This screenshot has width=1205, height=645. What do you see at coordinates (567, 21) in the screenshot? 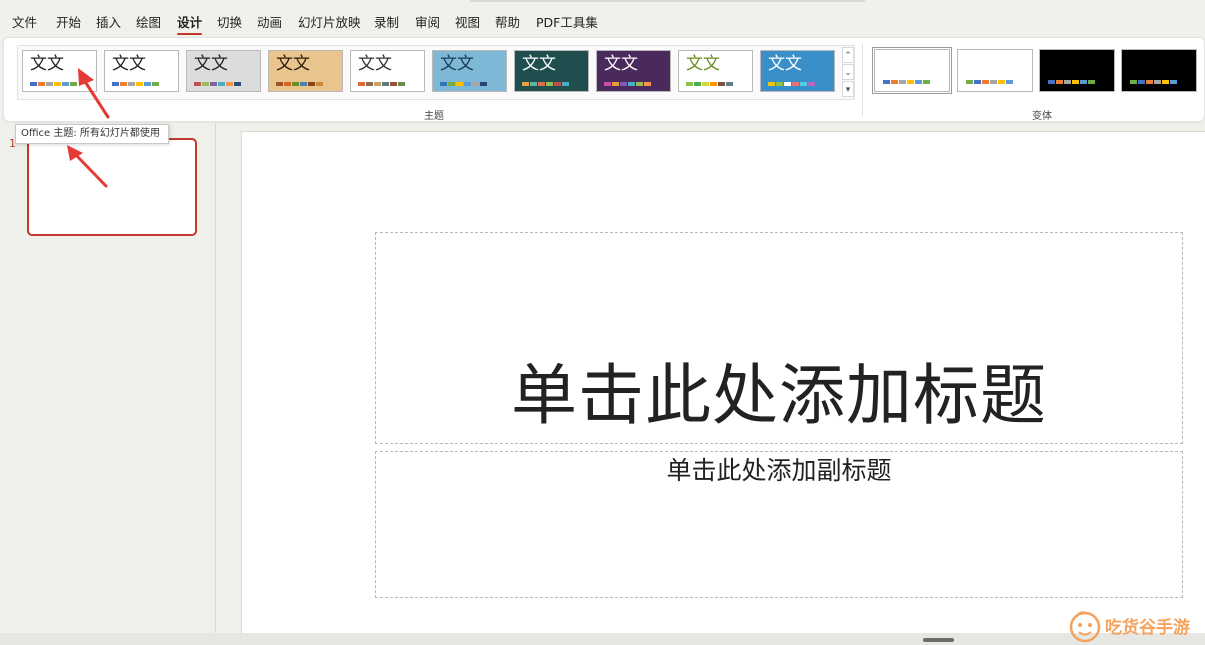
I see `menu-pdf-tools: PDF工具集` at bounding box center [567, 21].